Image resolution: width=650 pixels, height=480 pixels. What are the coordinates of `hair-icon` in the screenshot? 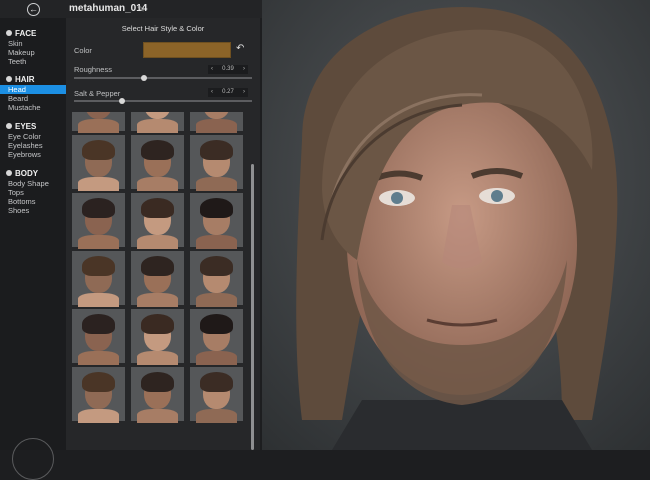 It's located at (9, 79).